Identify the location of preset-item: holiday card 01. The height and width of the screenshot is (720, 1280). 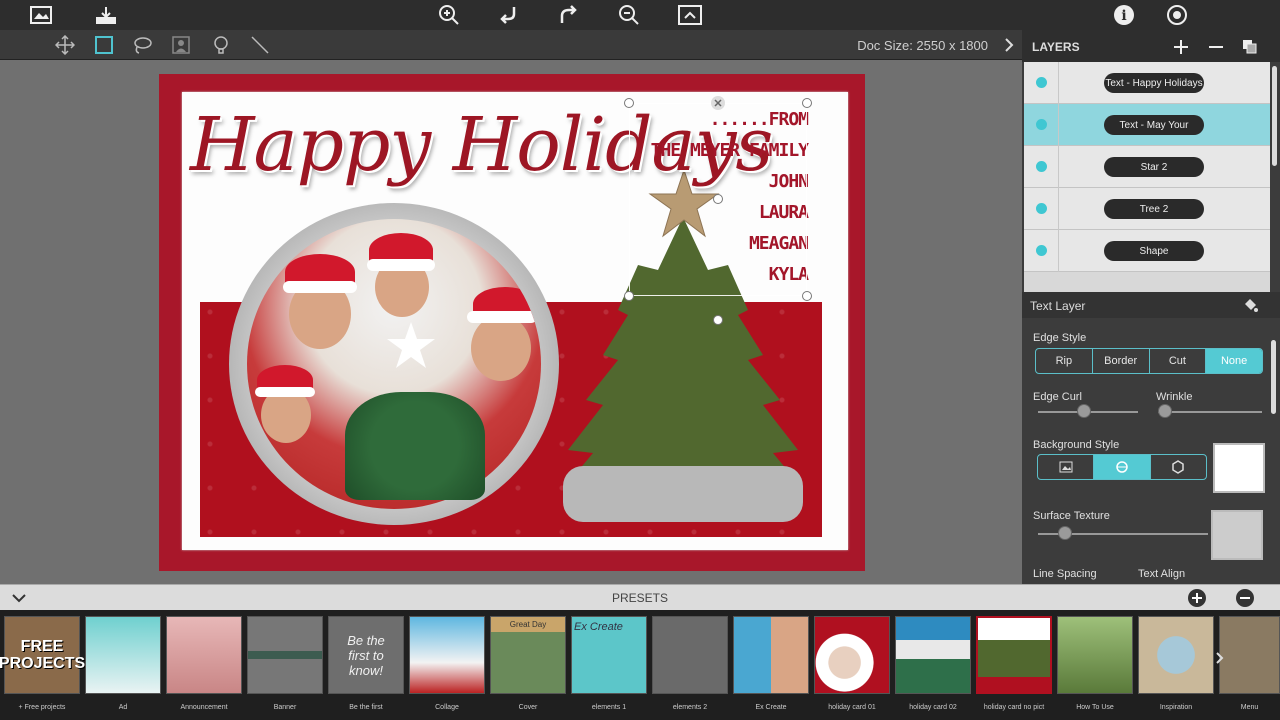
(852, 666).